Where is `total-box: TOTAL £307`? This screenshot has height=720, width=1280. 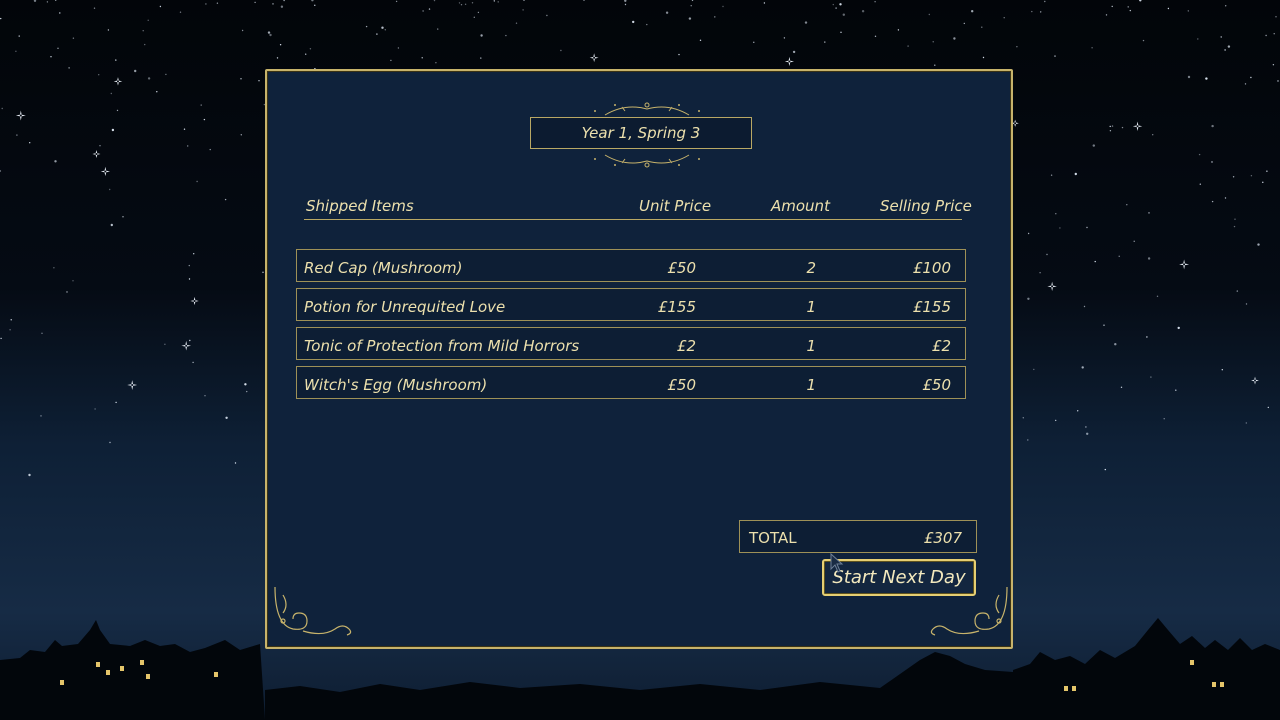
total-box: TOTAL £307 is located at coordinates (858, 536).